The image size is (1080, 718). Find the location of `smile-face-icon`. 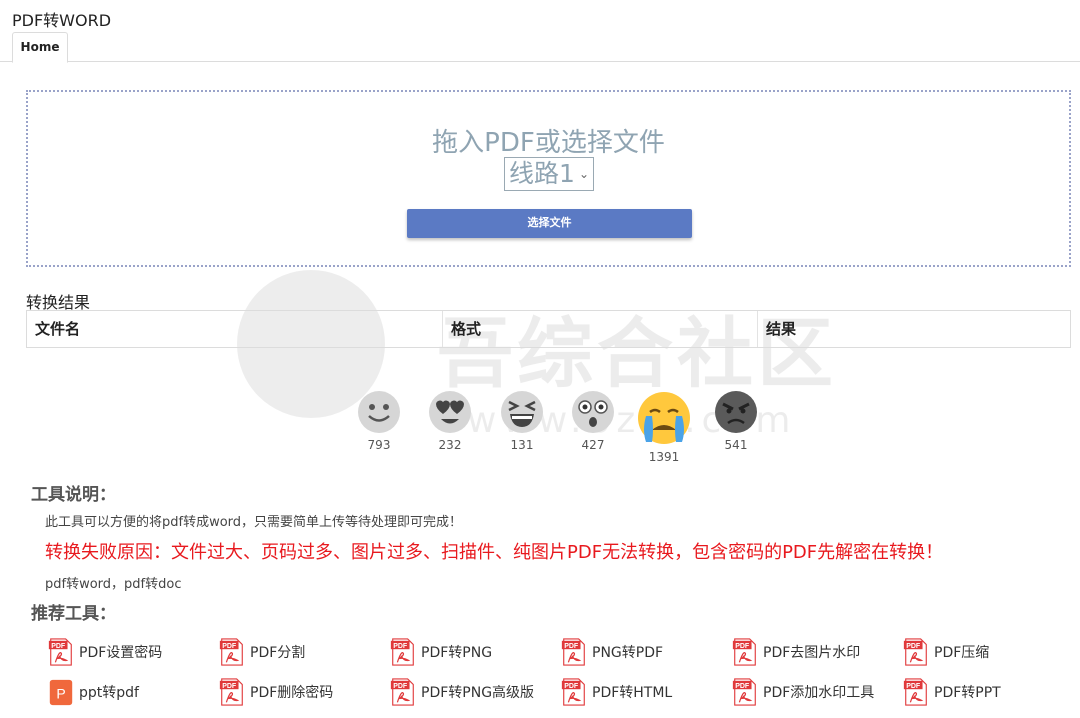

smile-face-icon is located at coordinates (379, 412).